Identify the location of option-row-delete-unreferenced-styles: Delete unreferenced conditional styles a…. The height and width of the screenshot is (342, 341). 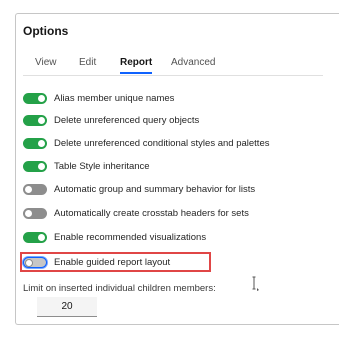
(146, 143).